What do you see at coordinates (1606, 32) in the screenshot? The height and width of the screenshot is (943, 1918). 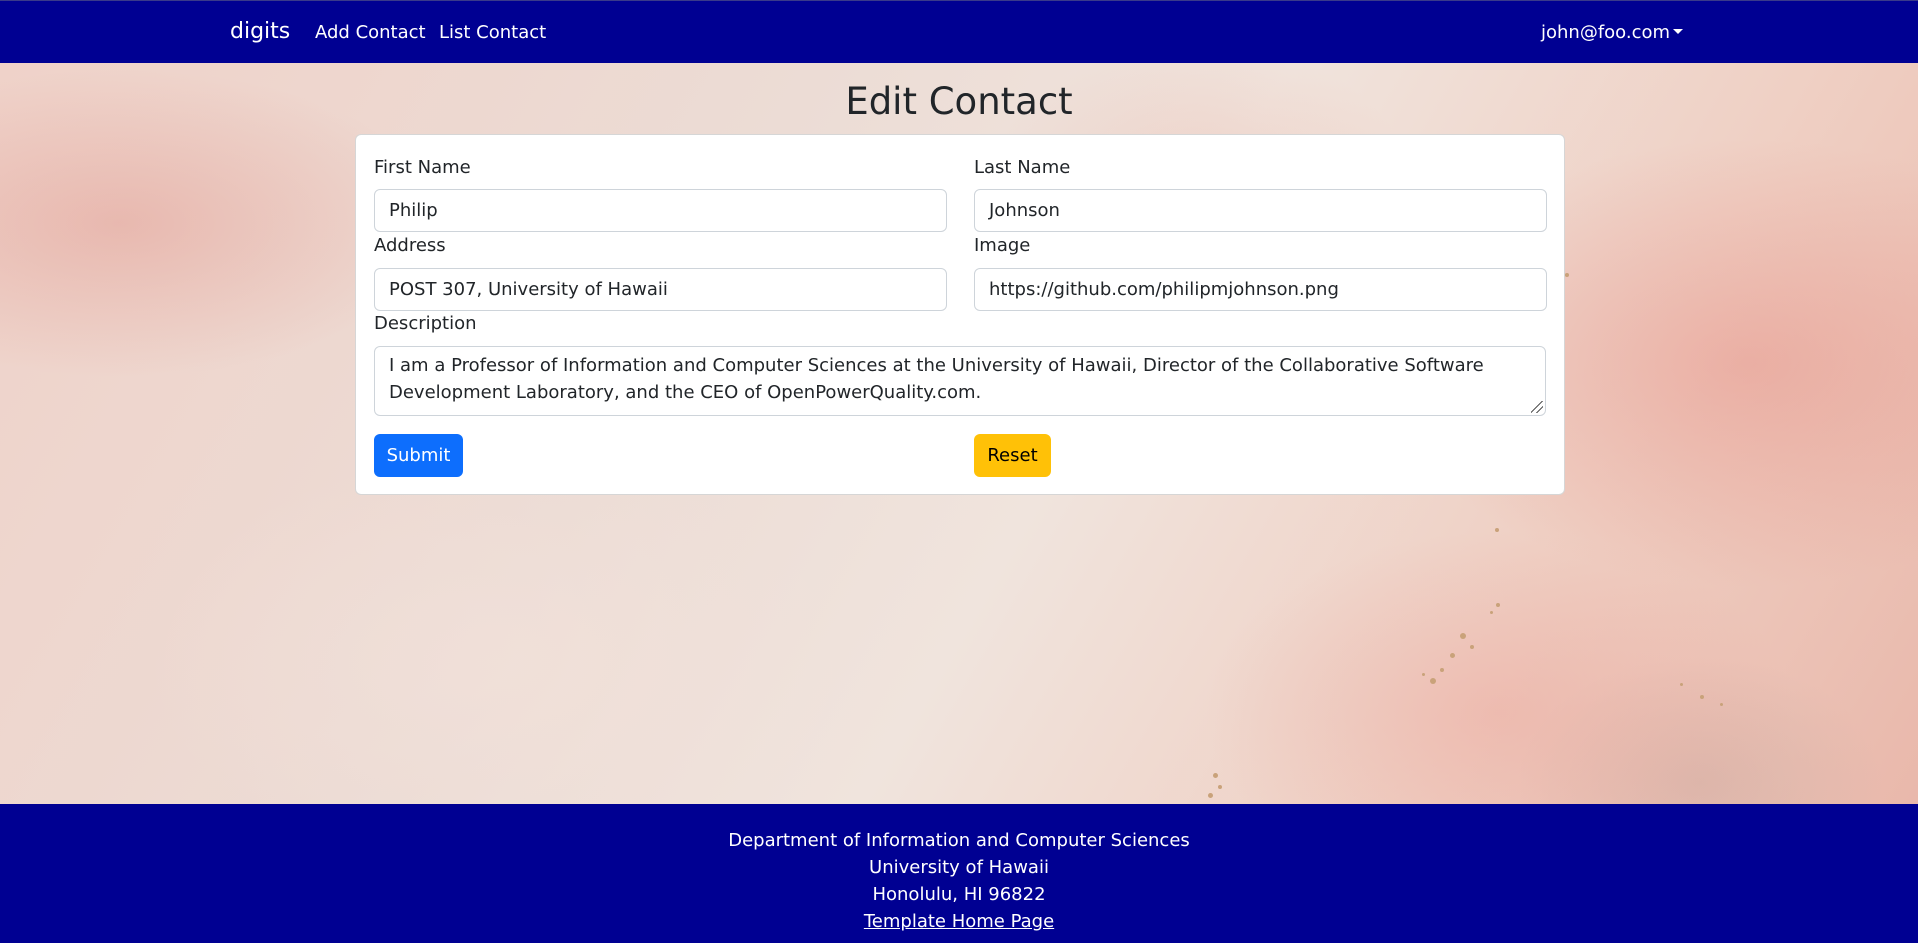 I see `user-email: john@foo.com` at bounding box center [1606, 32].